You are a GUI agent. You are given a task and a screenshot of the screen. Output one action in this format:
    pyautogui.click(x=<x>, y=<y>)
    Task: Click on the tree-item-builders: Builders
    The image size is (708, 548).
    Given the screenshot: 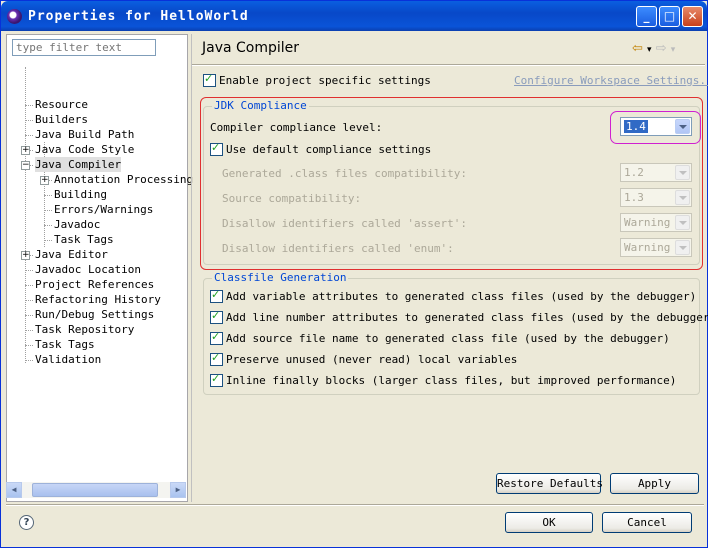 What is the action you would take?
    pyautogui.click(x=61, y=119)
    